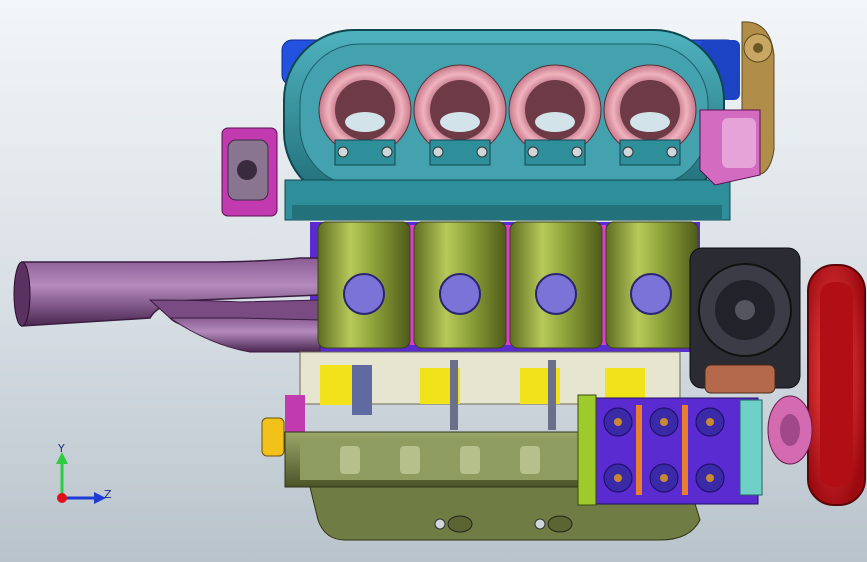  What do you see at coordinates (81, 478) in the screenshot?
I see `coordinate-triad` at bounding box center [81, 478].